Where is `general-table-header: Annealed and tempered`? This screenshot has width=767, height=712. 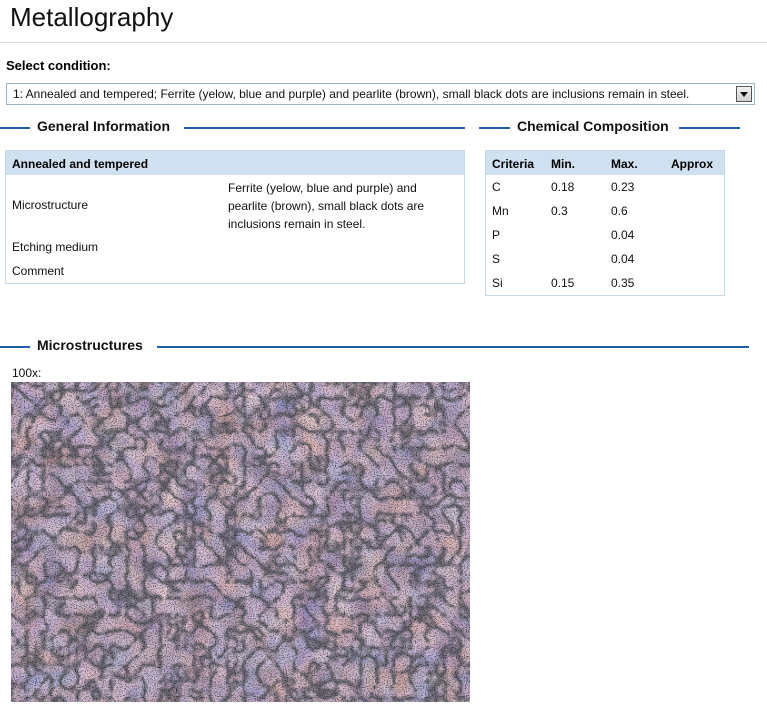 general-table-header: Annealed and tempered is located at coordinates (235, 163).